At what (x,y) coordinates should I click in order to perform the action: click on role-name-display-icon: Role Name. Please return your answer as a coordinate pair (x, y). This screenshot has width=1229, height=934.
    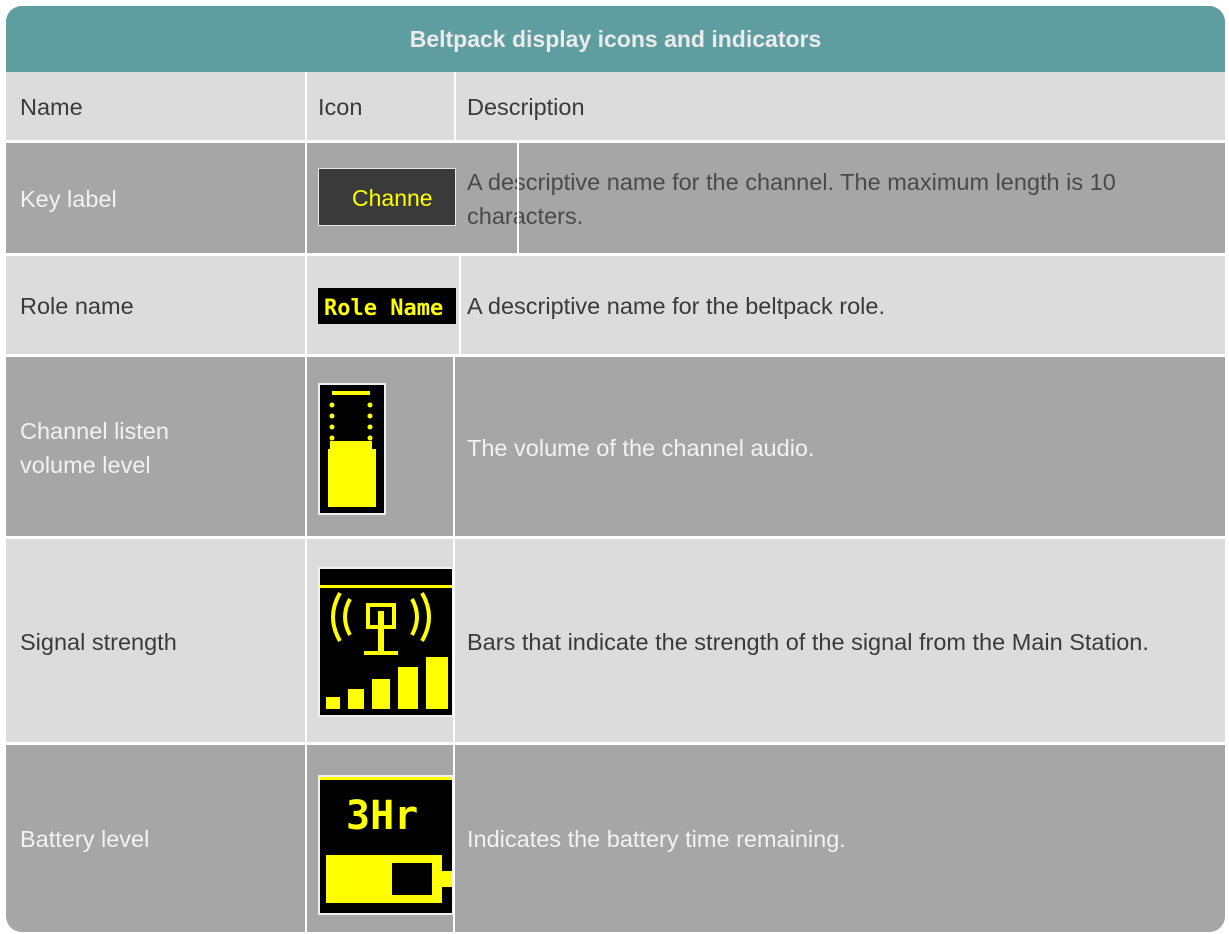
    Looking at the image, I should click on (387, 306).